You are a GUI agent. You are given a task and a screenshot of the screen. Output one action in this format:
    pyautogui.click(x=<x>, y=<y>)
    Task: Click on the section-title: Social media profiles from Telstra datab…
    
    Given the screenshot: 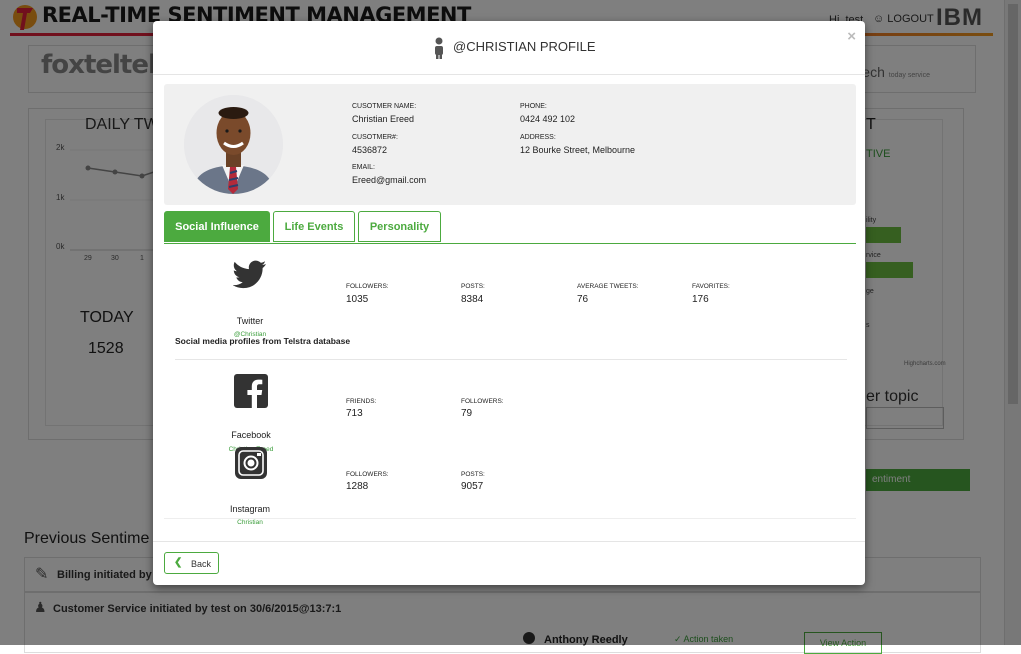 What is the action you would take?
    pyautogui.click(x=263, y=341)
    